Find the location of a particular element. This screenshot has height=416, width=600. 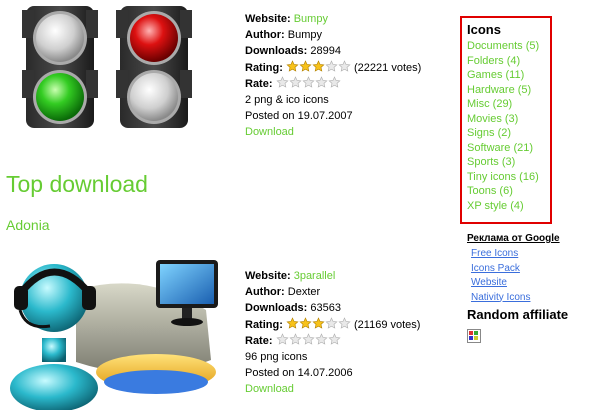

item2-rating-votes: (21169 votes) is located at coordinates (387, 324).